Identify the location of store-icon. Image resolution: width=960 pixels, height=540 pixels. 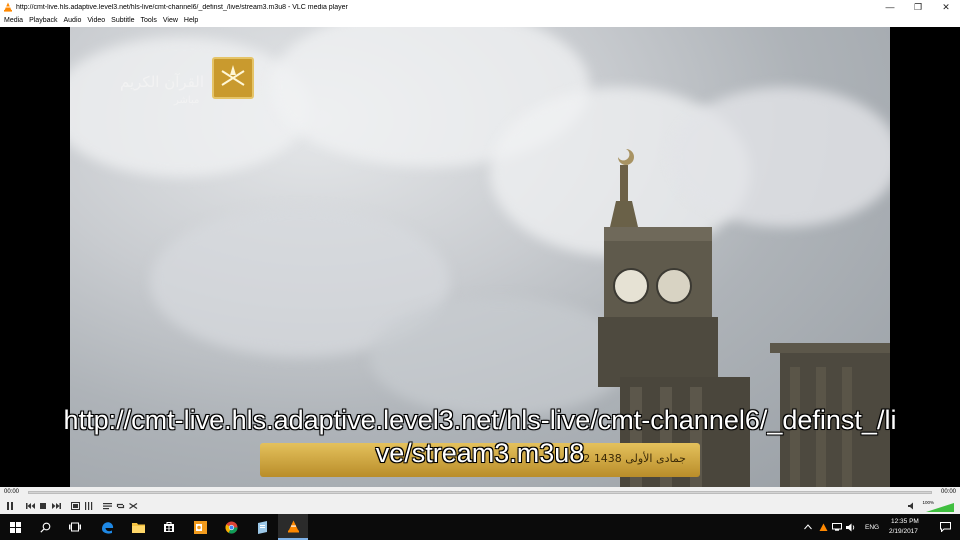
(169, 527).